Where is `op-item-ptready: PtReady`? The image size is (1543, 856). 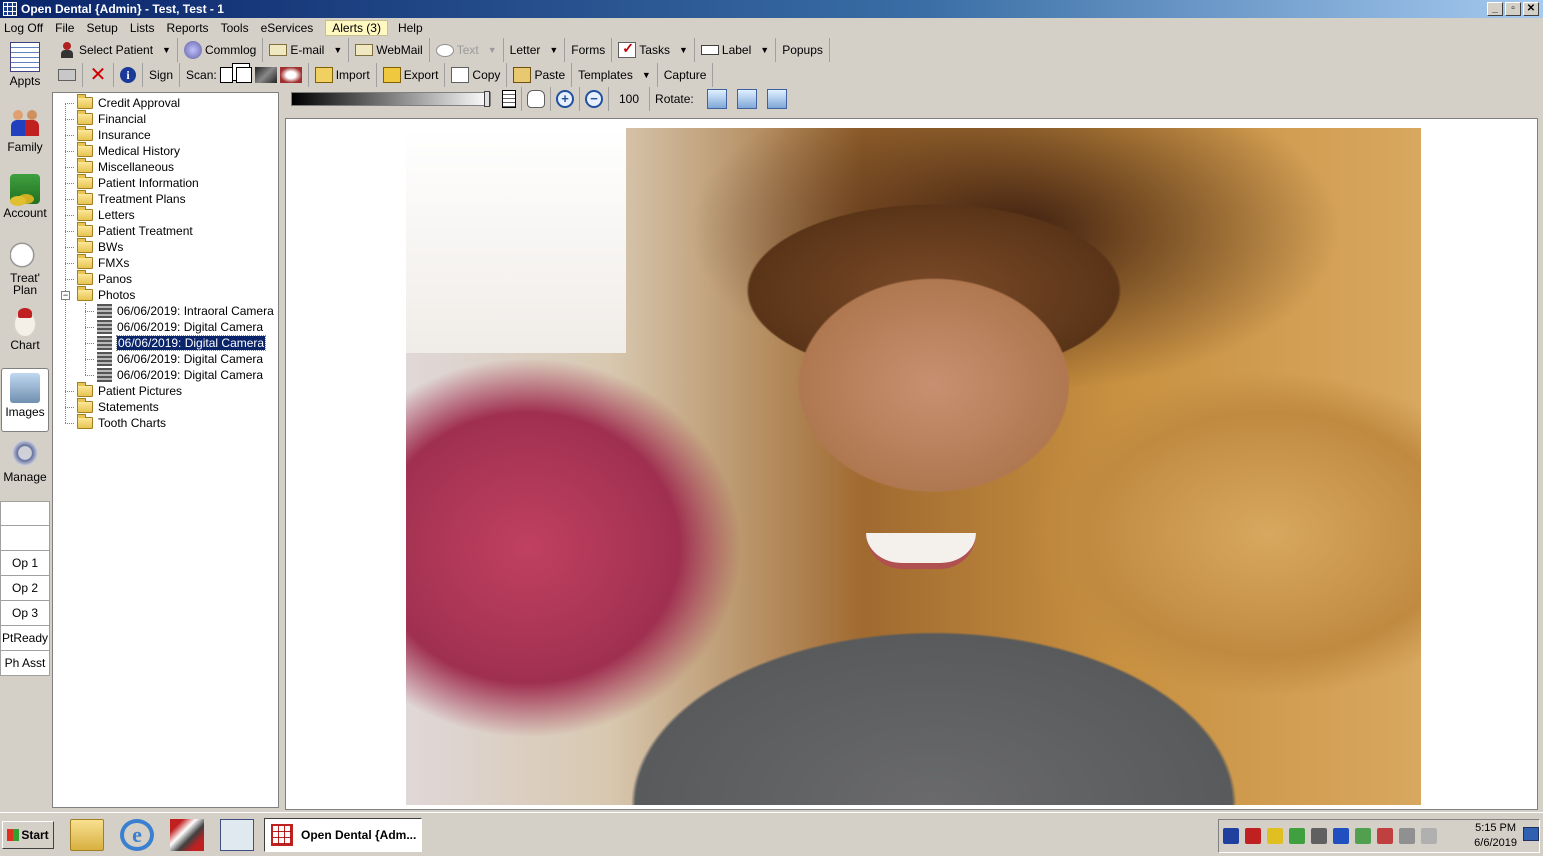
op-item-ptready: PtReady is located at coordinates (25, 638).